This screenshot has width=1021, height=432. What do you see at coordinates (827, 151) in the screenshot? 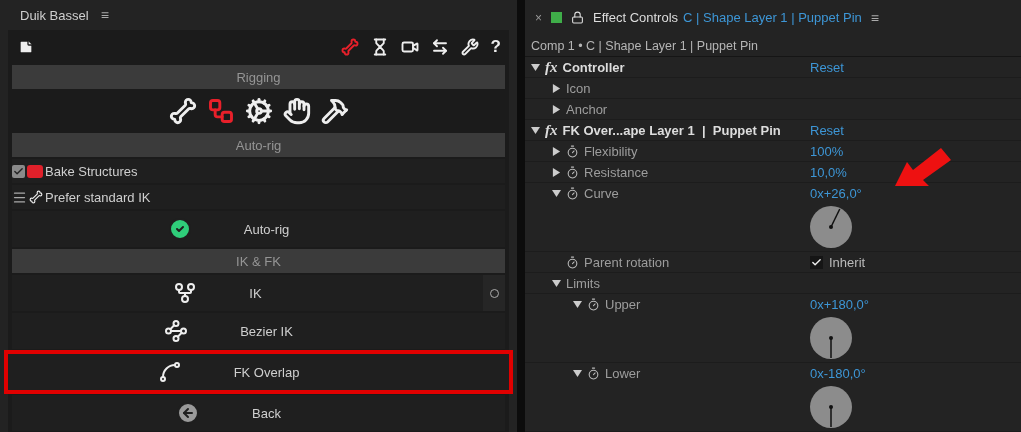
I see `property-value: 100%` at bounding box center [827, 151].